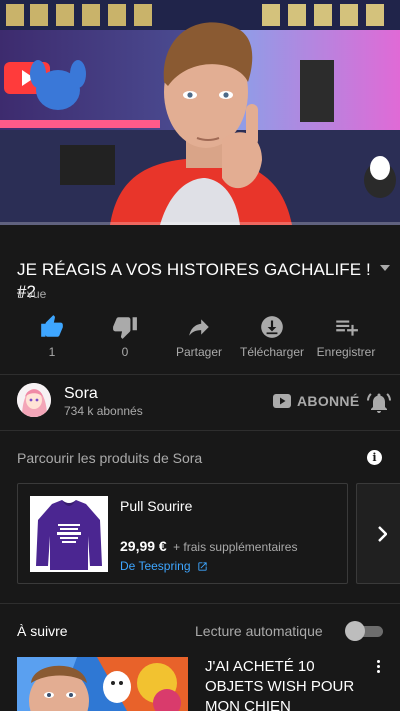 The image size is (400, 711). I want to click on dislike-button: 0, so click(125, 335).